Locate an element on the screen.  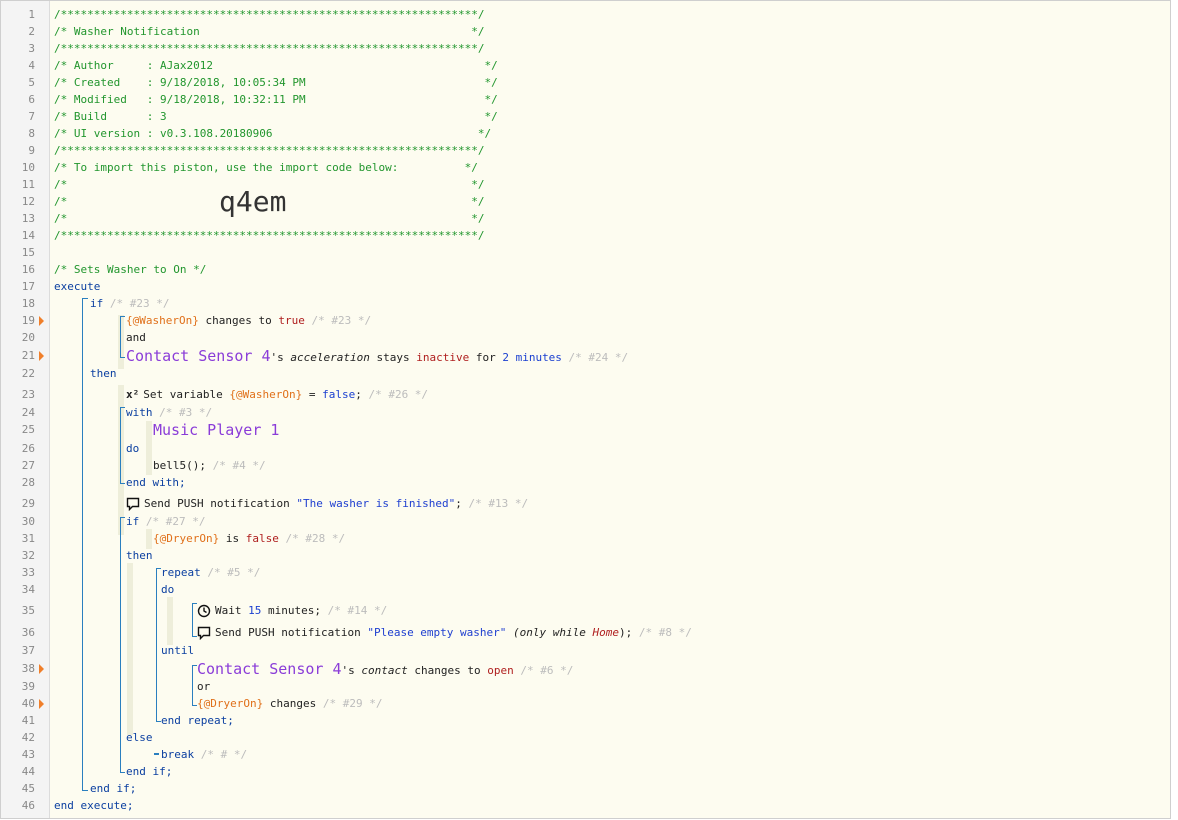
line-number: 29 is located at coordinates (28, 503).